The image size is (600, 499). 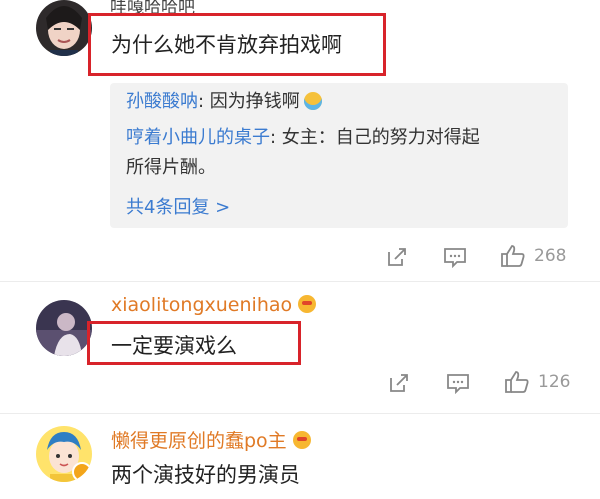 I want to click on comment-text: 为什么她不肯放弃拍戏啊, so click(x=226, y=45).